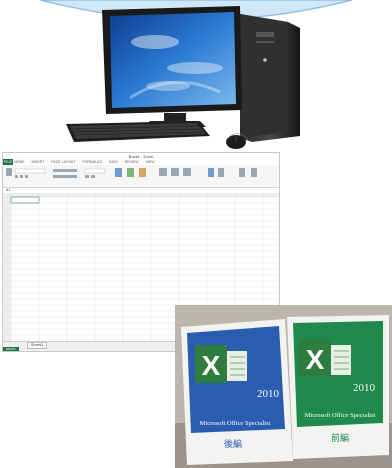 The height and width of the screenshot is (468, 392). Describe the element at coordinates (340, 415) in the screenshot. I see `book-2-title: Microsoft Office Specialist` at that location.